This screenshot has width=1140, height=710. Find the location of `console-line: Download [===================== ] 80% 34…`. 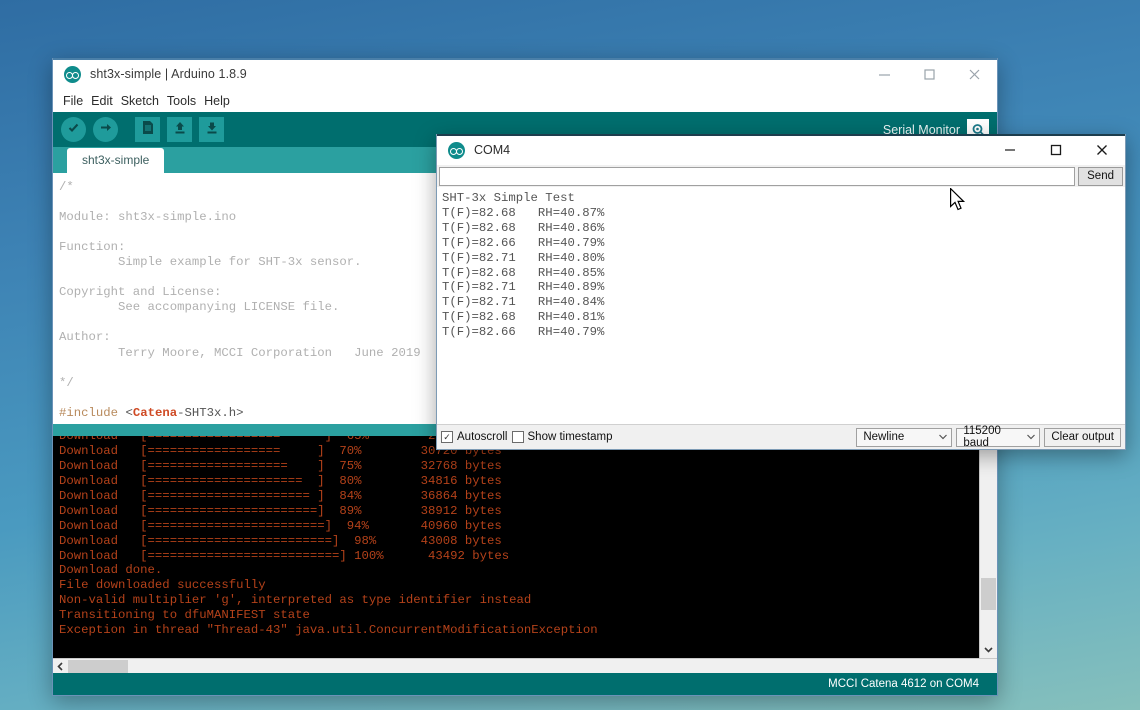

console-line: Download [===================== ] 80% 34… is located at coordinates (280, 480).